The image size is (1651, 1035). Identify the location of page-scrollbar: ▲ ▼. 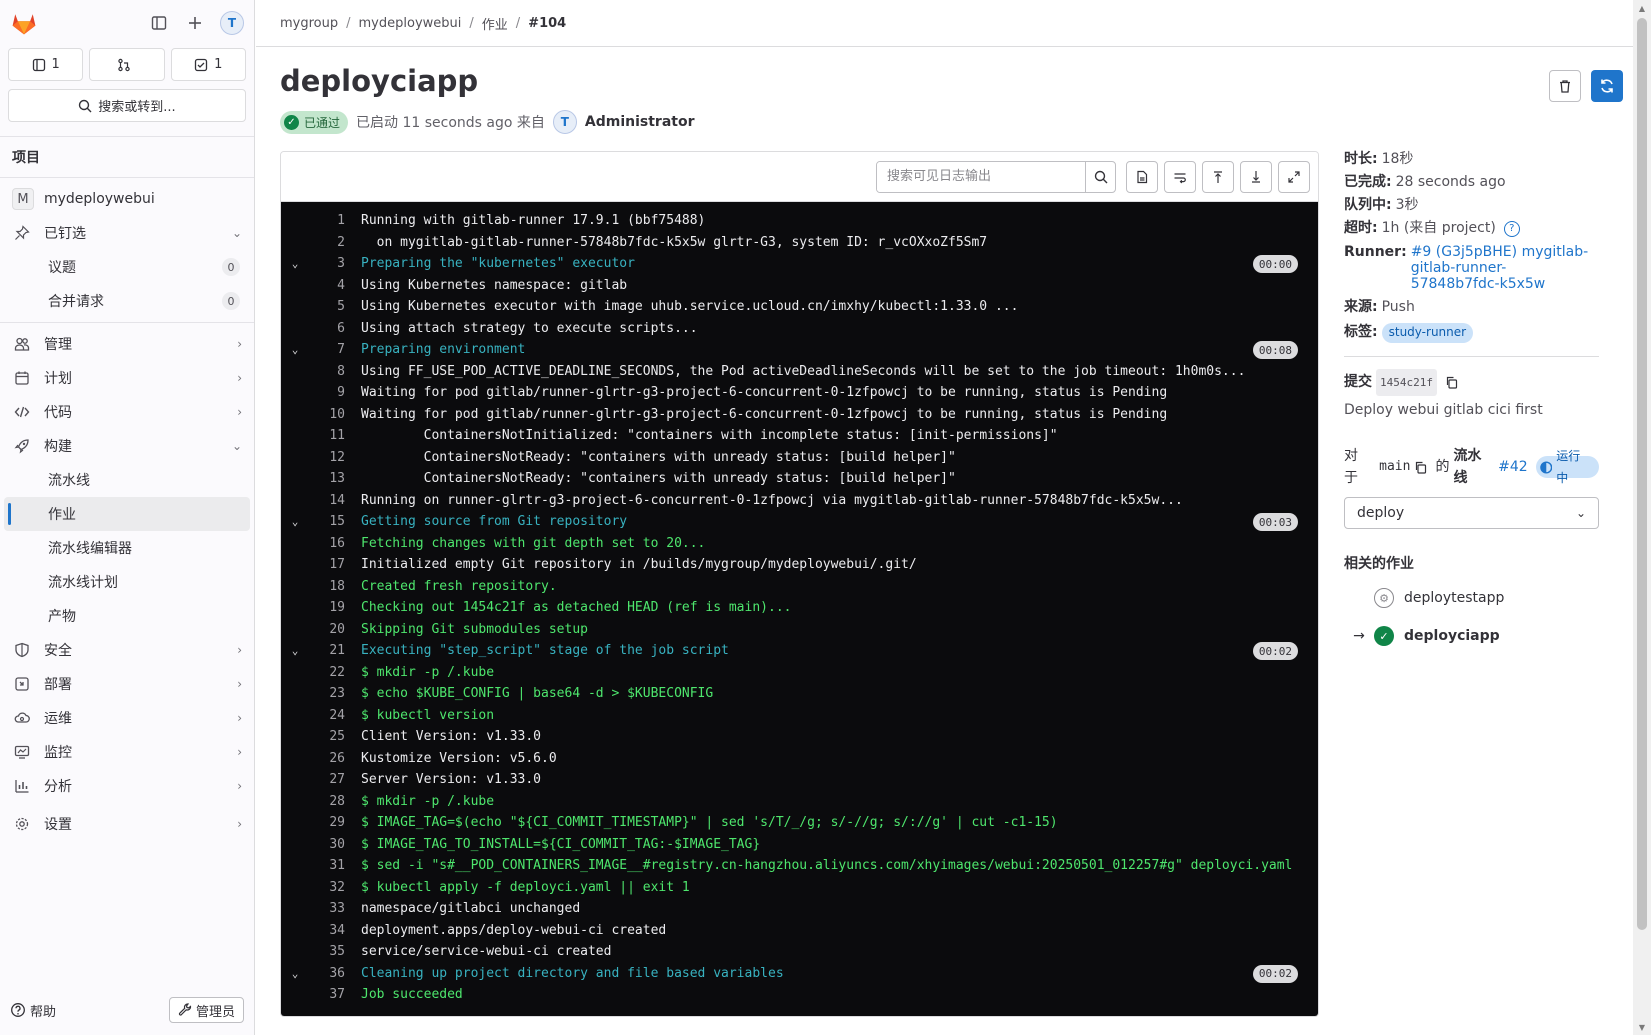
(1642, 517).